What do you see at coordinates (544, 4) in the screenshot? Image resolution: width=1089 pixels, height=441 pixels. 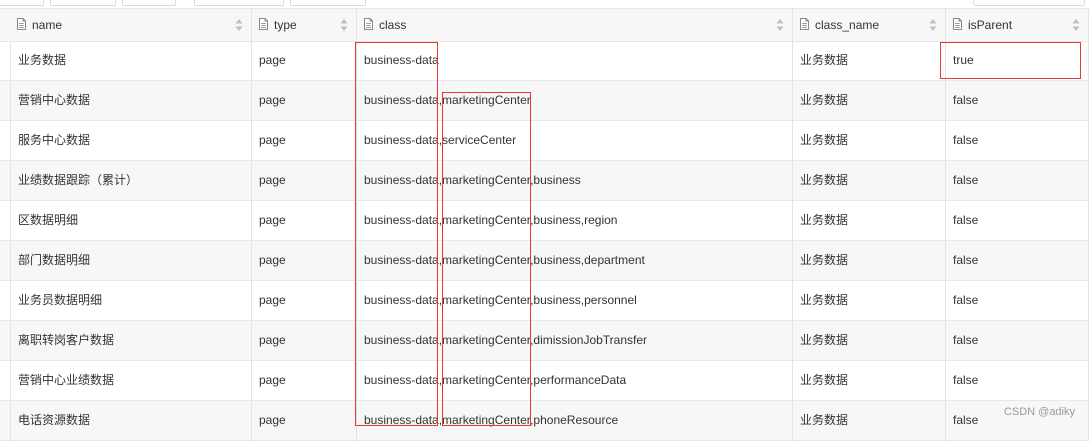 I see `toolbar` at bounding box center [544, 4].